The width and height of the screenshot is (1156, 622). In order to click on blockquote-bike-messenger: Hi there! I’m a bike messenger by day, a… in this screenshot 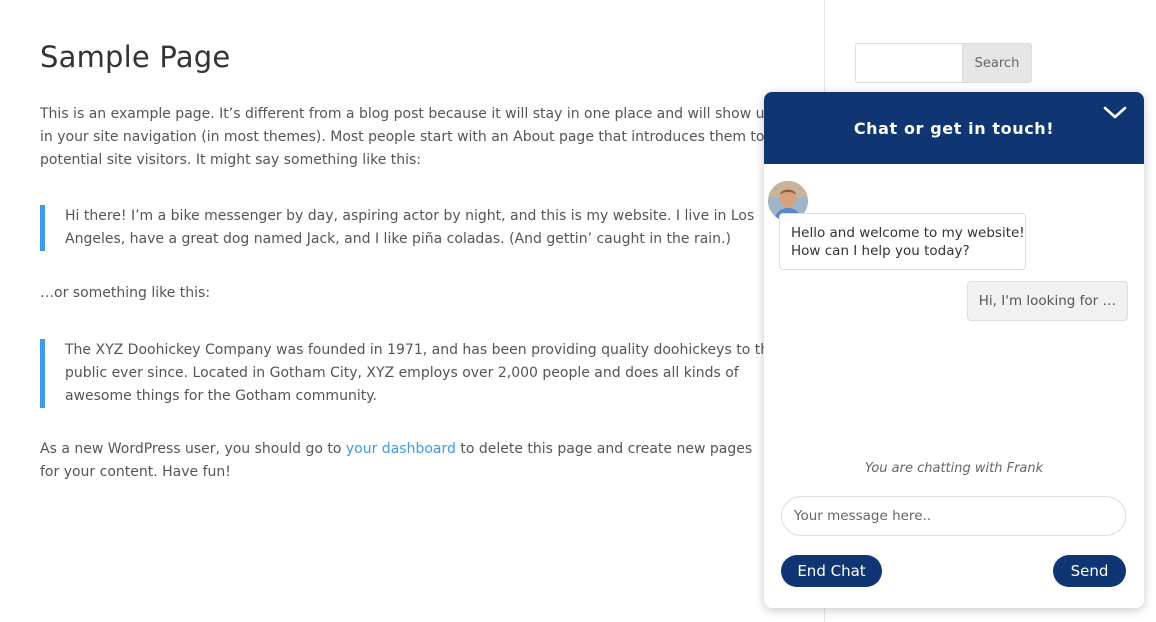, I will do `click(412, 228)`.